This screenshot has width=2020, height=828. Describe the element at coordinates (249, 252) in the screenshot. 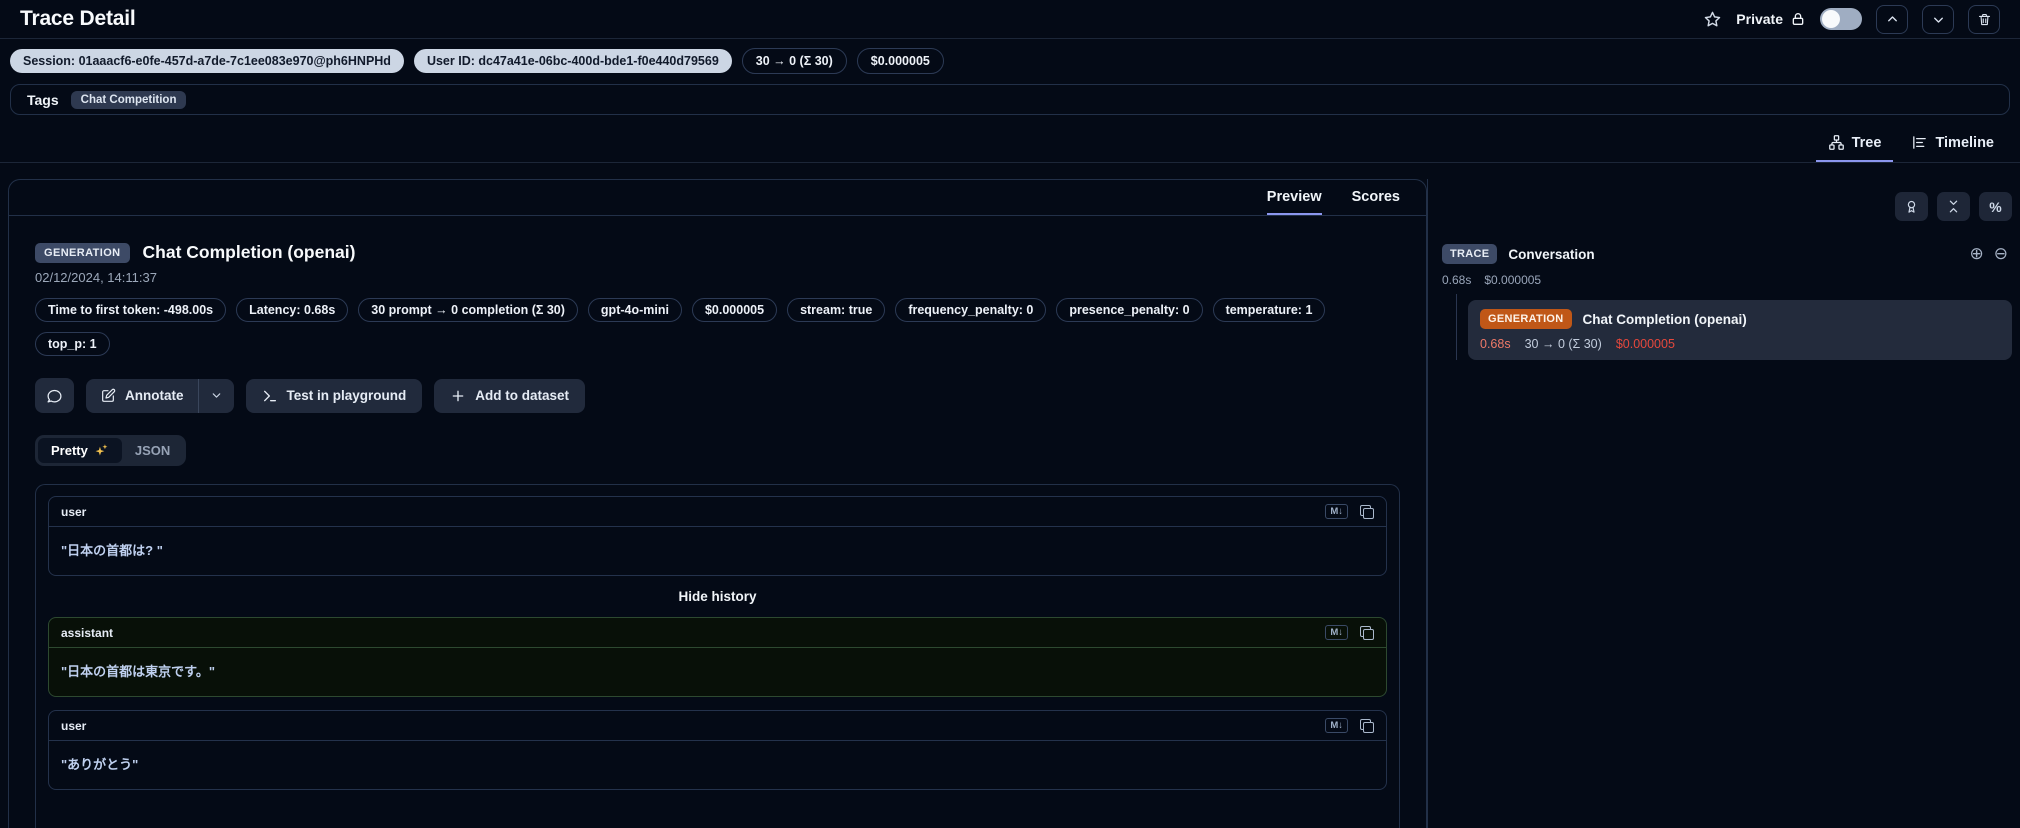

I see `observation-title: Chat Completion (openai)` at that location.